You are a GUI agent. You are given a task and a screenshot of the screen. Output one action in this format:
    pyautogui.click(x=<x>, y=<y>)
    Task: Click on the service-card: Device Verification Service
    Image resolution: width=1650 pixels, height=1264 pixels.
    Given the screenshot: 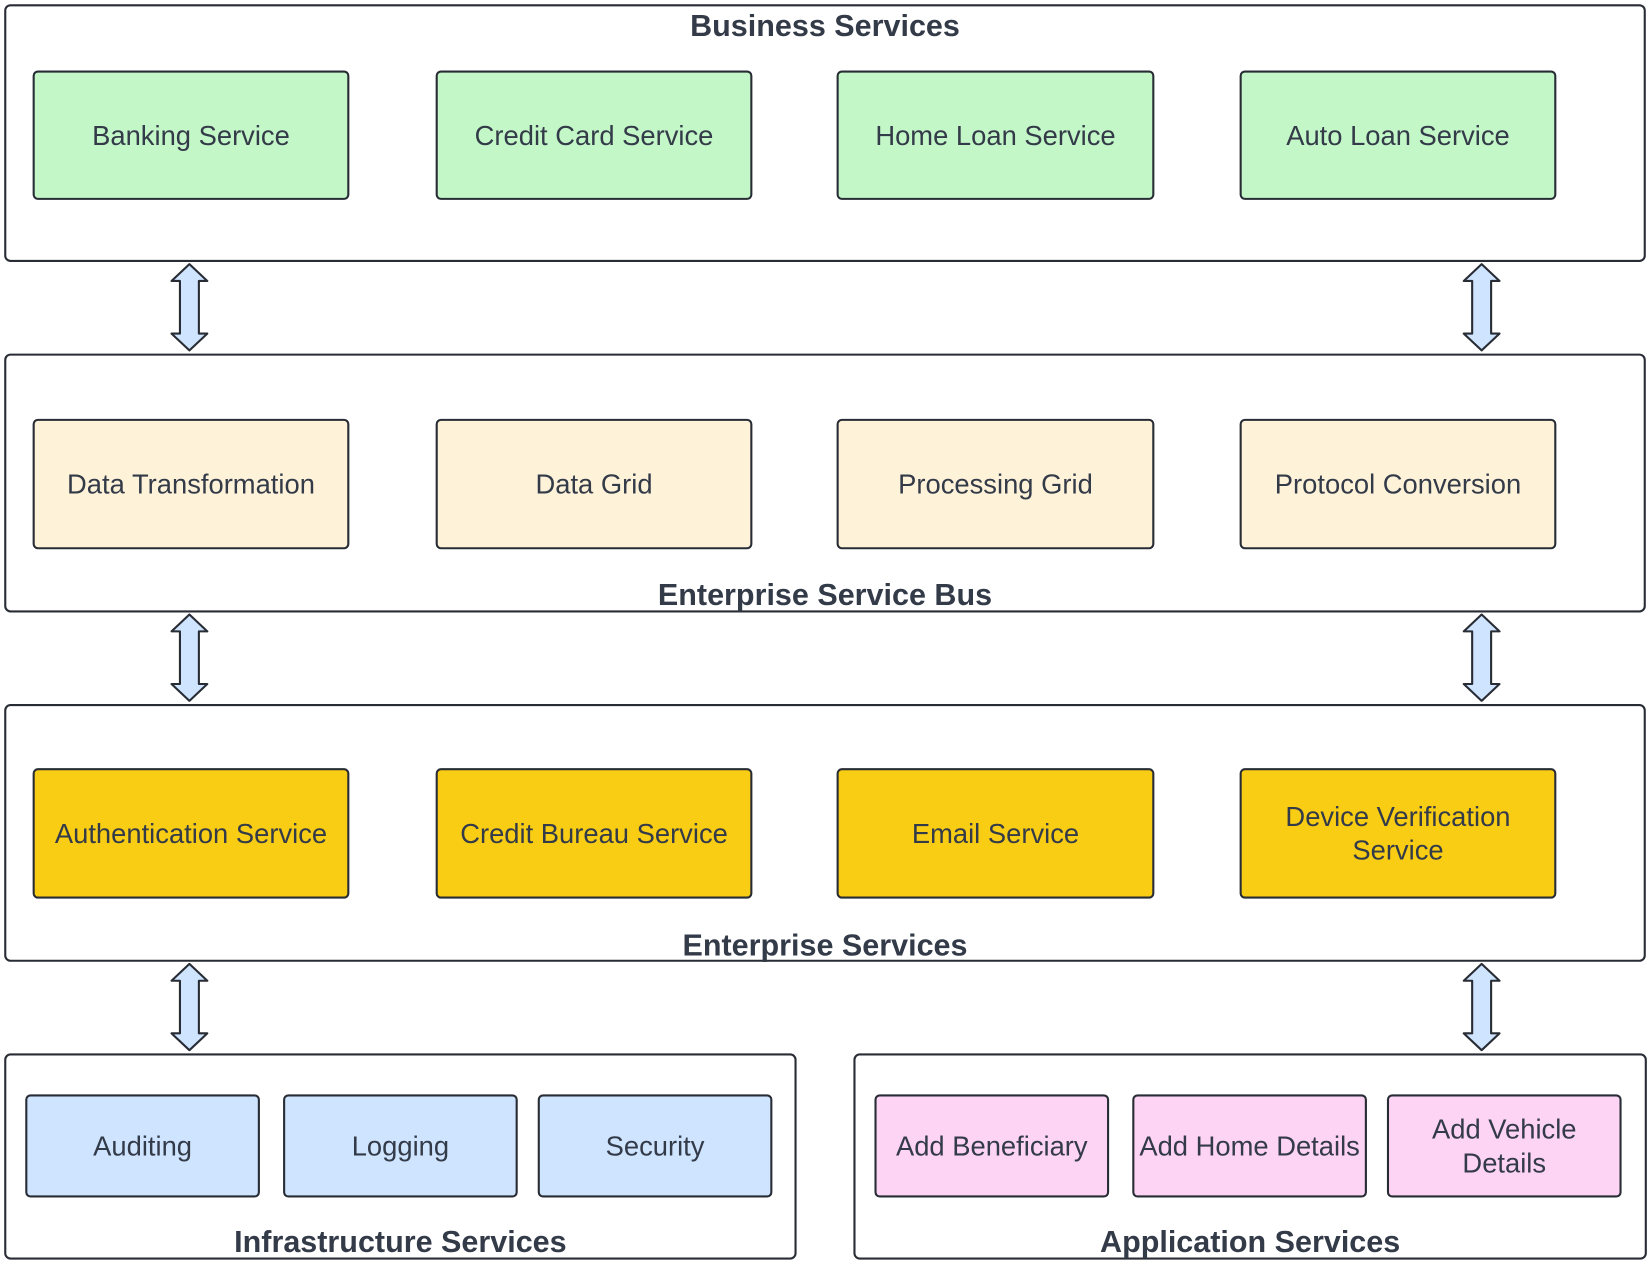 What is the action you would take?
    pyautogui.click(x=1398, y=833)
    